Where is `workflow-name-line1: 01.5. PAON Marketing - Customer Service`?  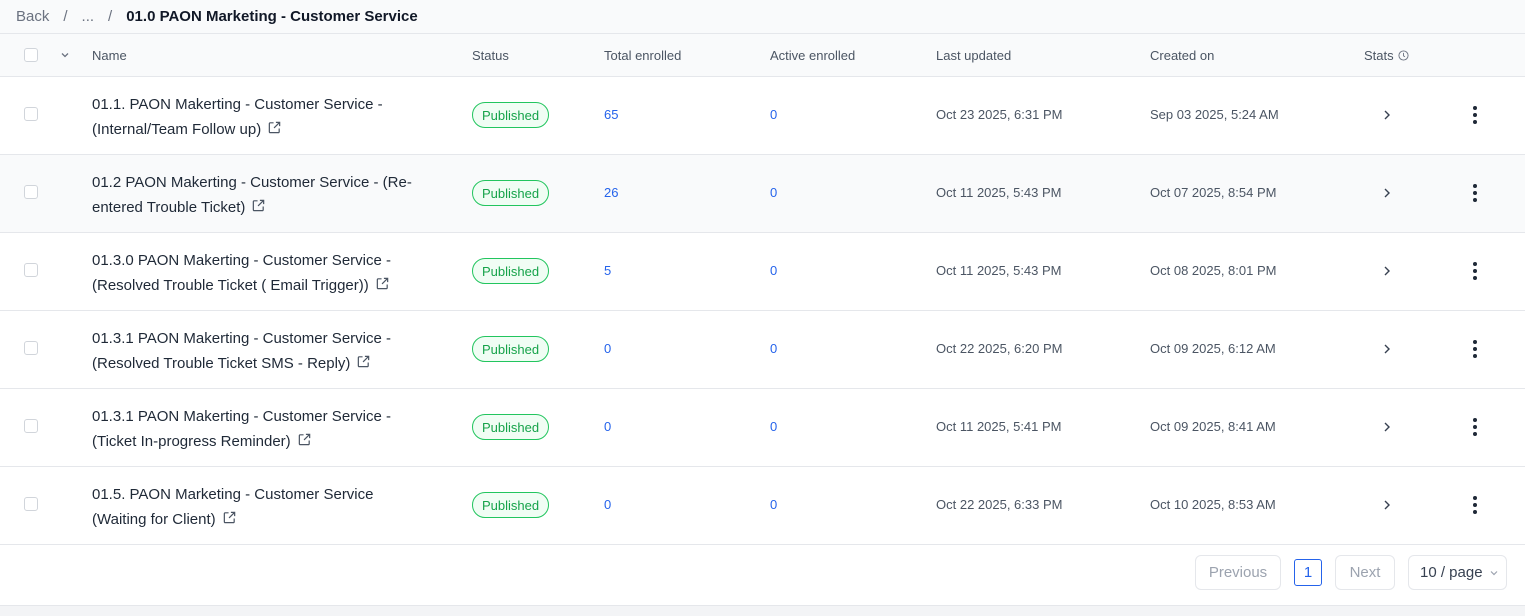 workflow-name-line1: 01.5. PAON Marketing - Customer Service is located at coordinates (233, 494).